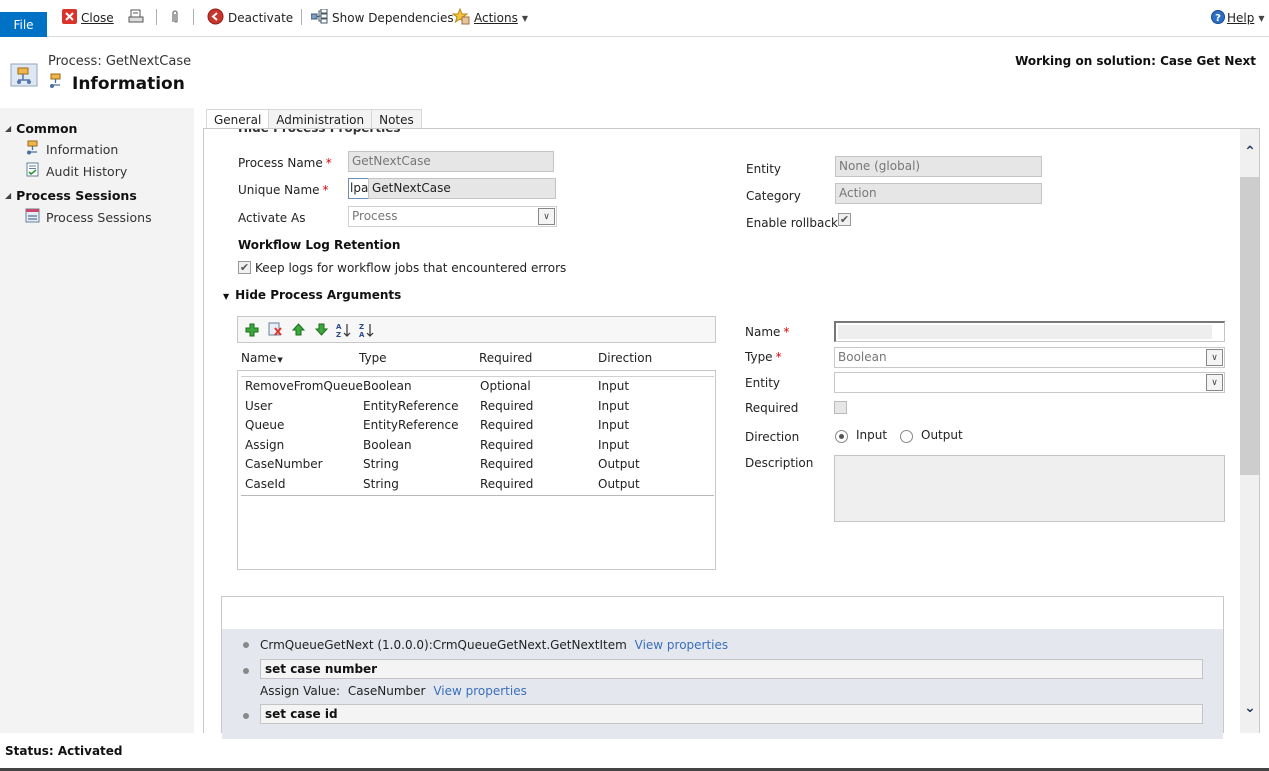 The width and height of the screenshot is (1269, 771). Describe the element at coordinates (1249, 326) in the screenshot. I see `scrollbar-thumb` at that location.